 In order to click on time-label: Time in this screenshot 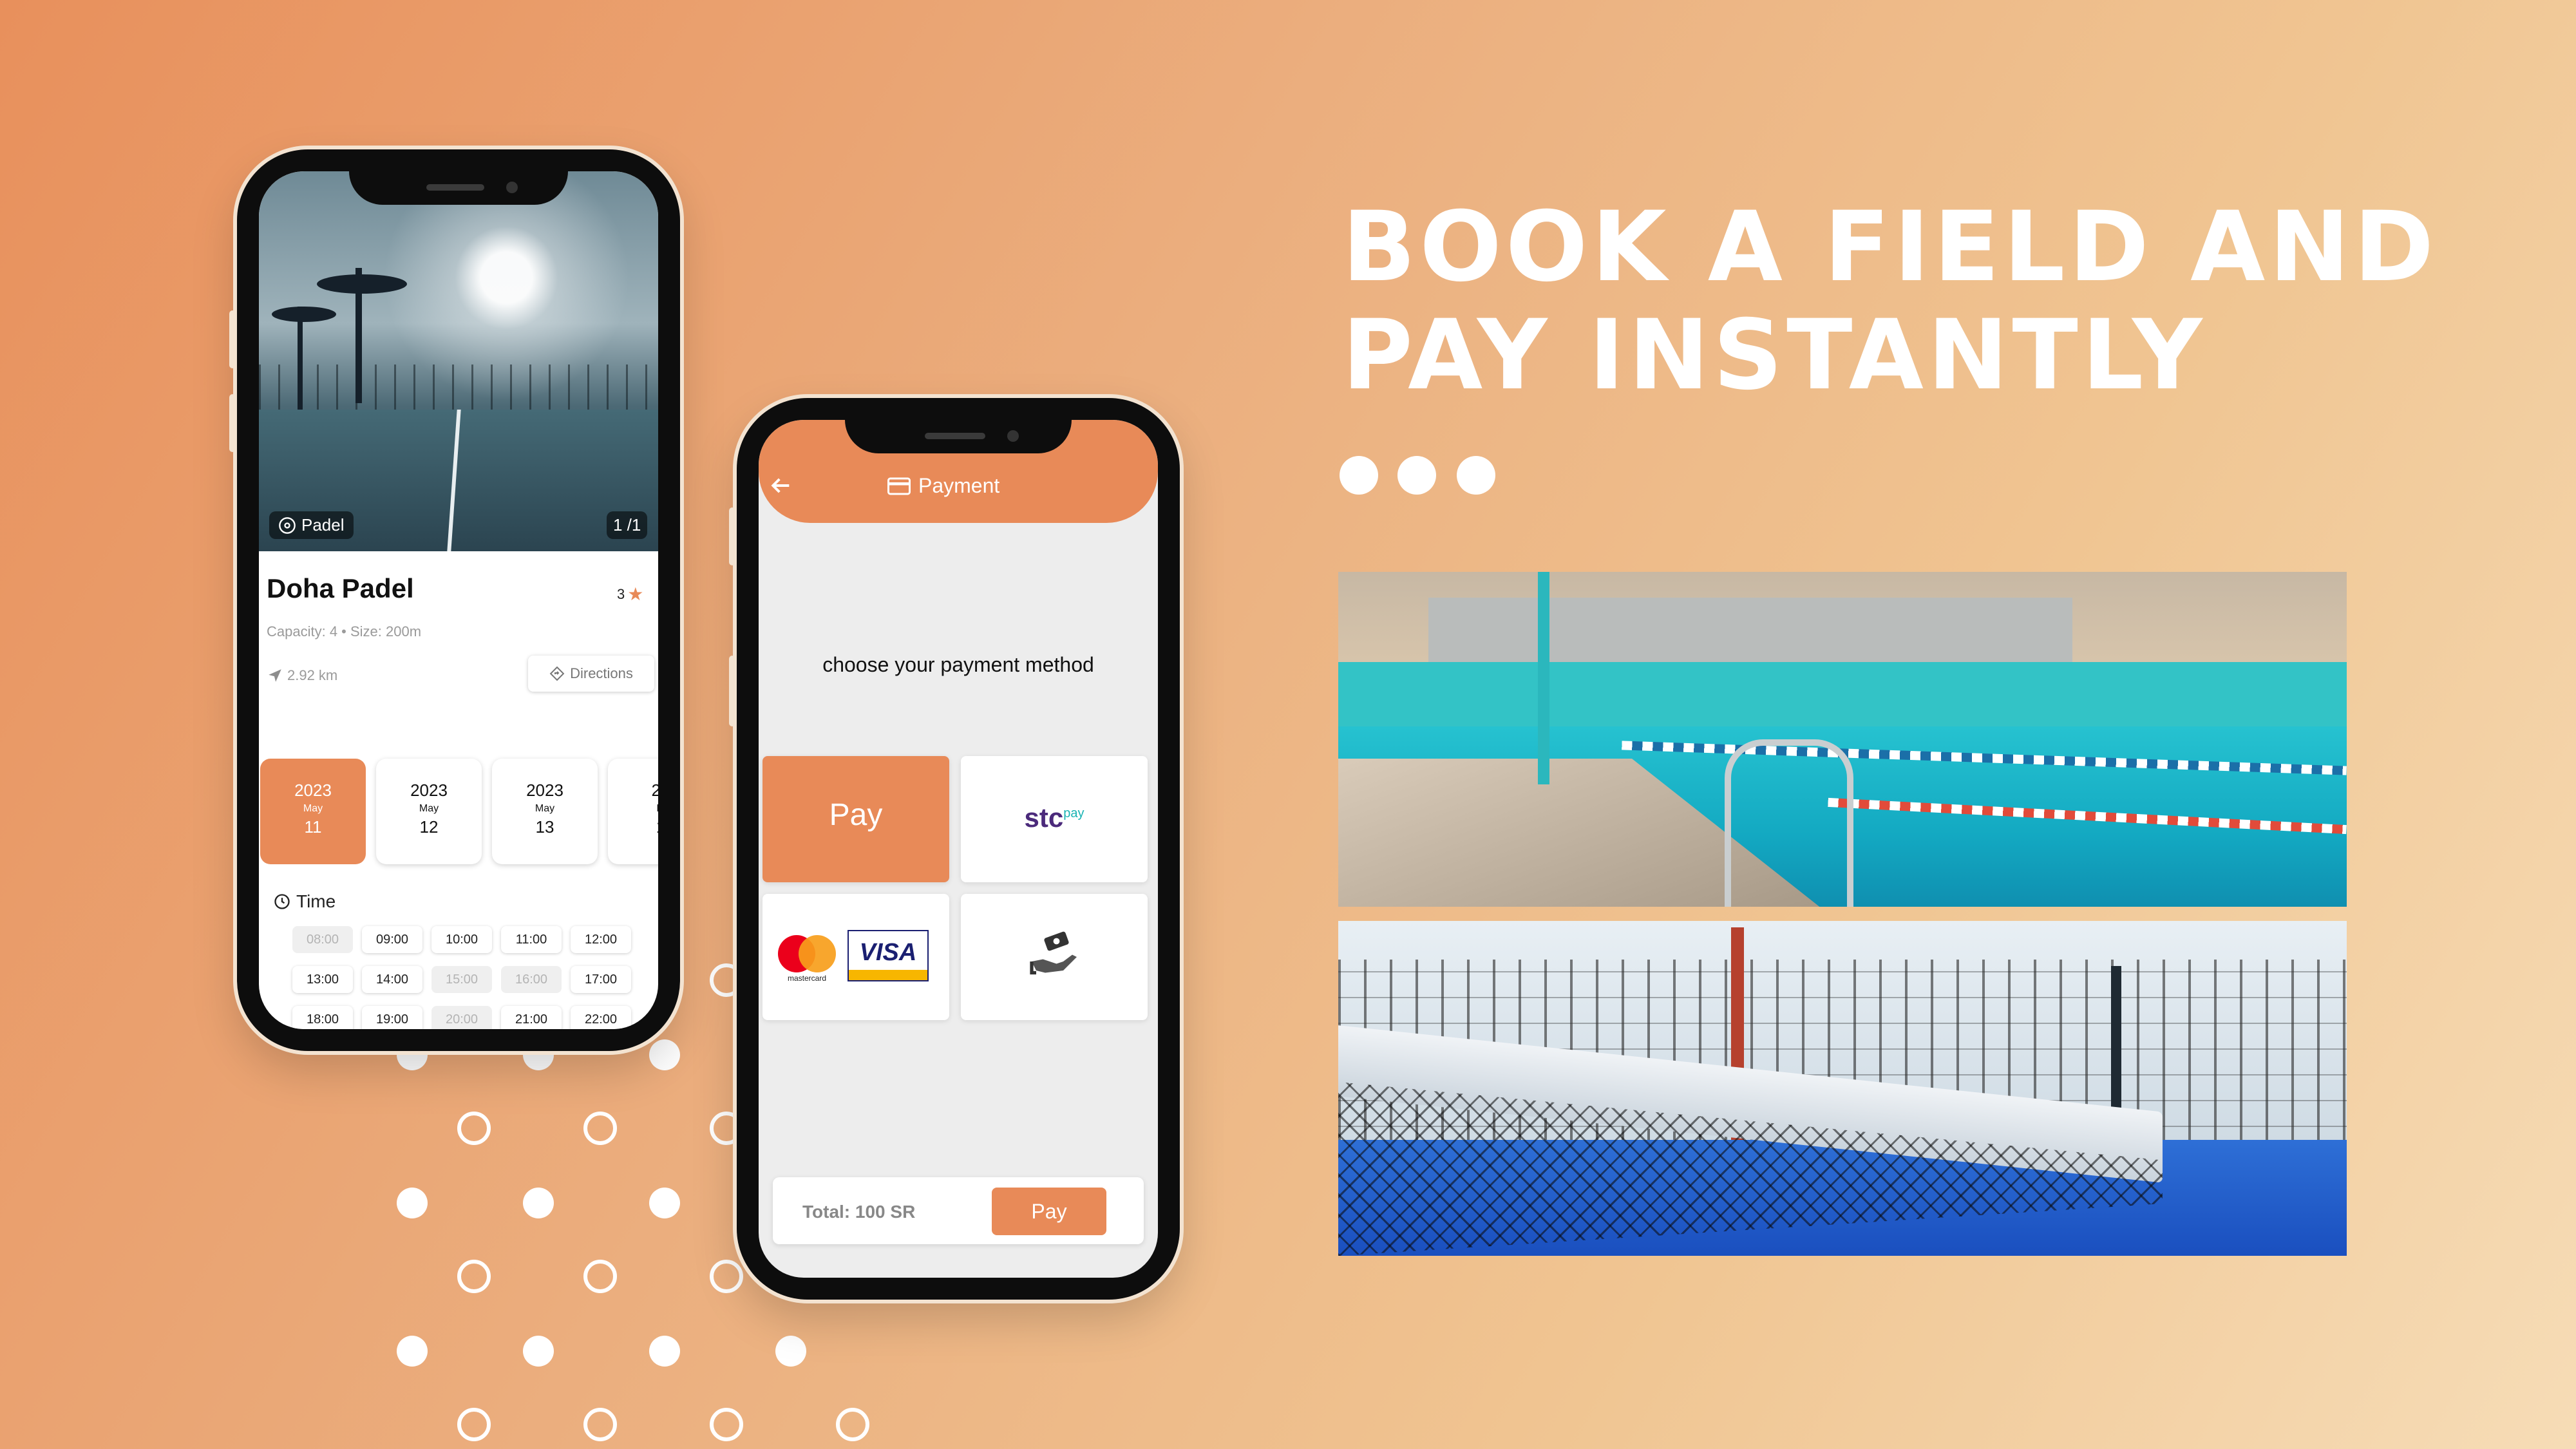, I will do `click(316, 901)`.